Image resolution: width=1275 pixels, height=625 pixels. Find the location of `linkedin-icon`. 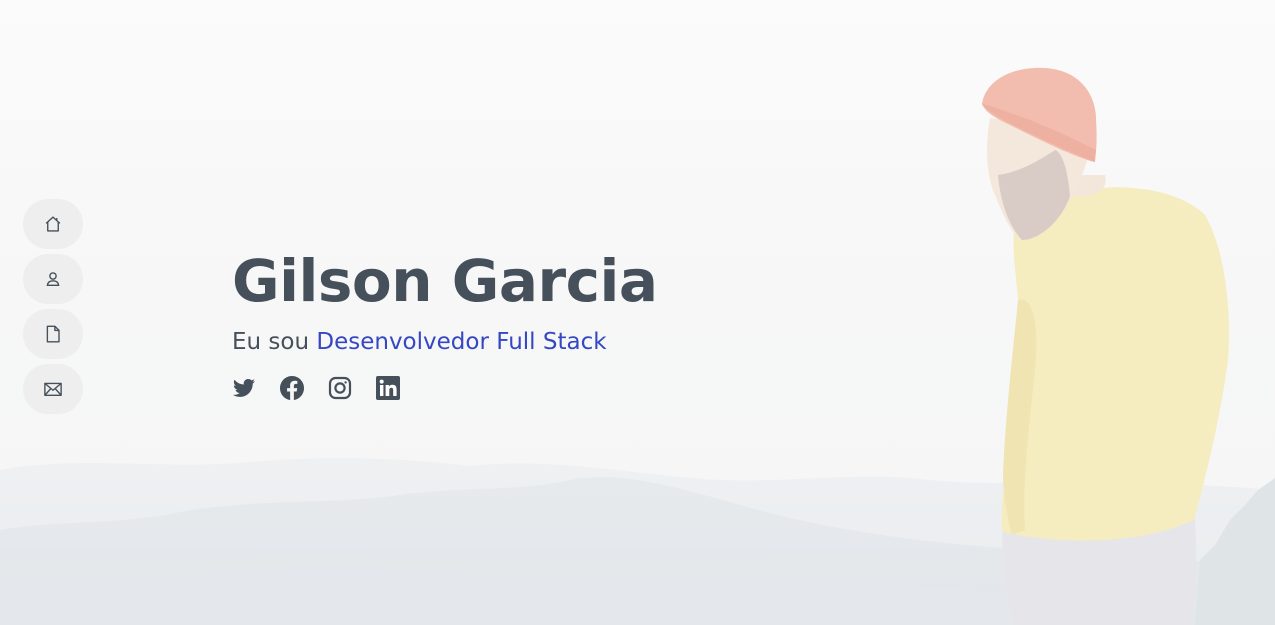

linkedin-icon is located at coordinates (388, 388).